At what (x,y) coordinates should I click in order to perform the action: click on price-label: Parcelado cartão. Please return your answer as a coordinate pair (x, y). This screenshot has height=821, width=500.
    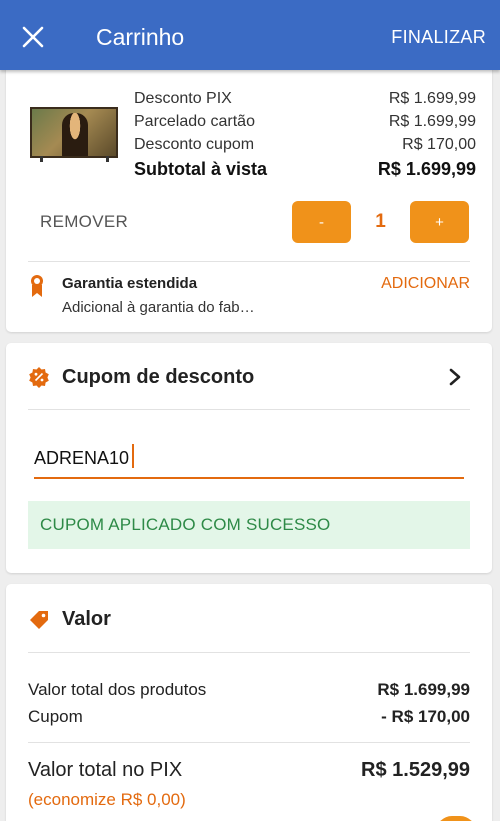
    Looking at the image, I should click on (194, 121).